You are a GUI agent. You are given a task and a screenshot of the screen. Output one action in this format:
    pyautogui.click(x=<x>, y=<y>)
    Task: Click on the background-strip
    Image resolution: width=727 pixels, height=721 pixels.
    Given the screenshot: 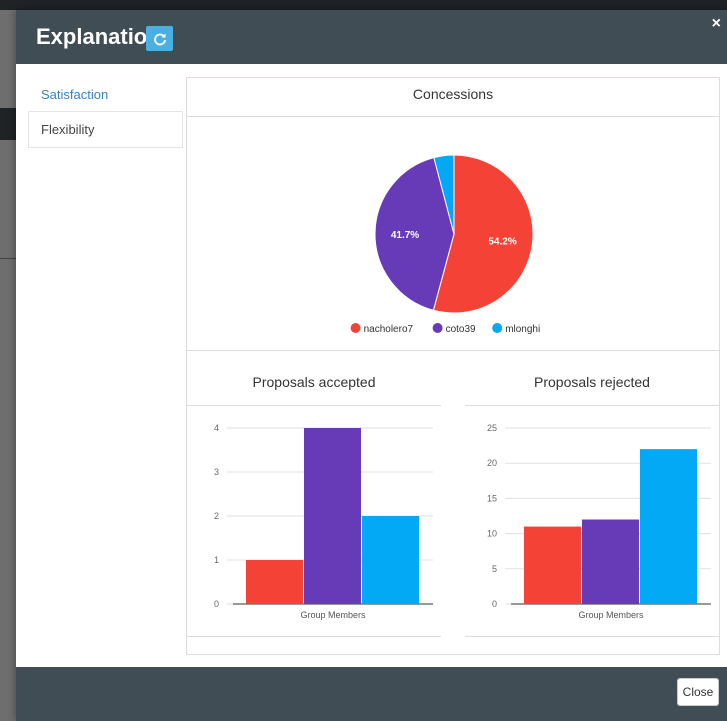 What is the action you would take?
    pyautogui.click(x=8, y=124)
    